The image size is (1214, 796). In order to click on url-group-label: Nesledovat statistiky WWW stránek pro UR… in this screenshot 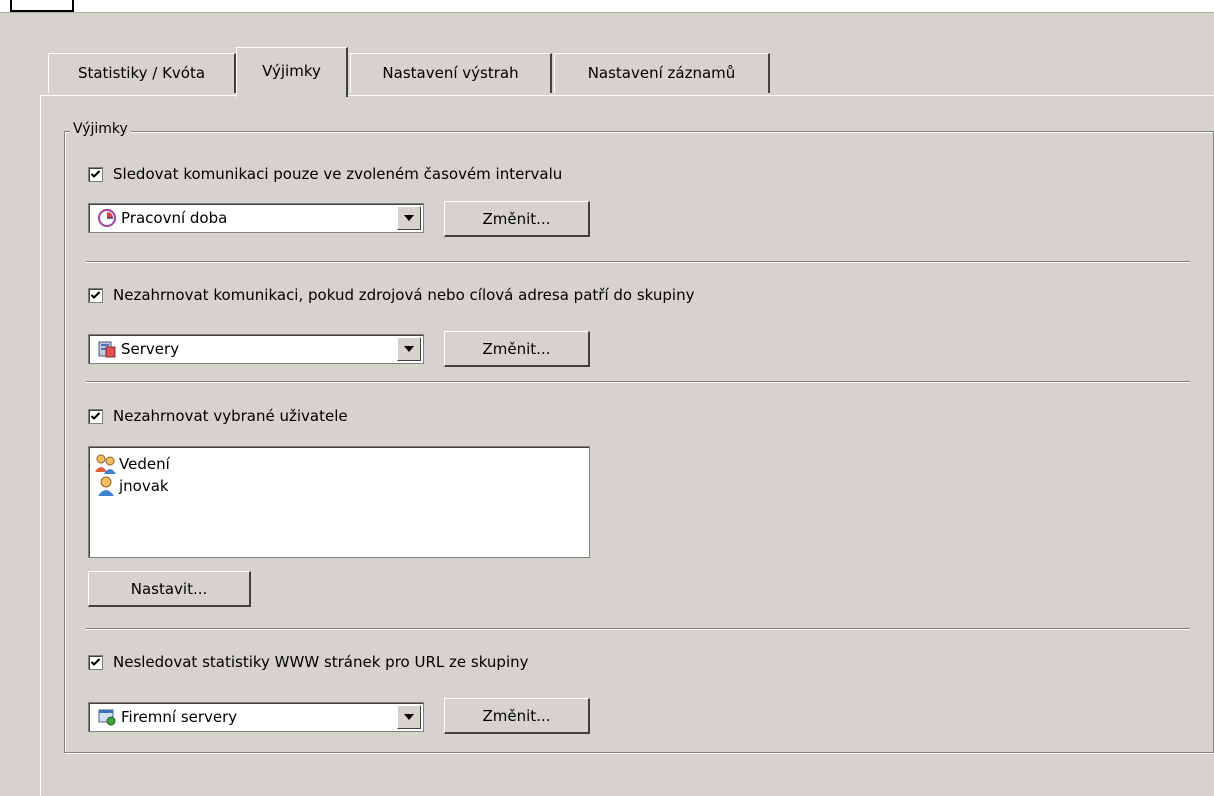, I will do `click(321, 662)`.